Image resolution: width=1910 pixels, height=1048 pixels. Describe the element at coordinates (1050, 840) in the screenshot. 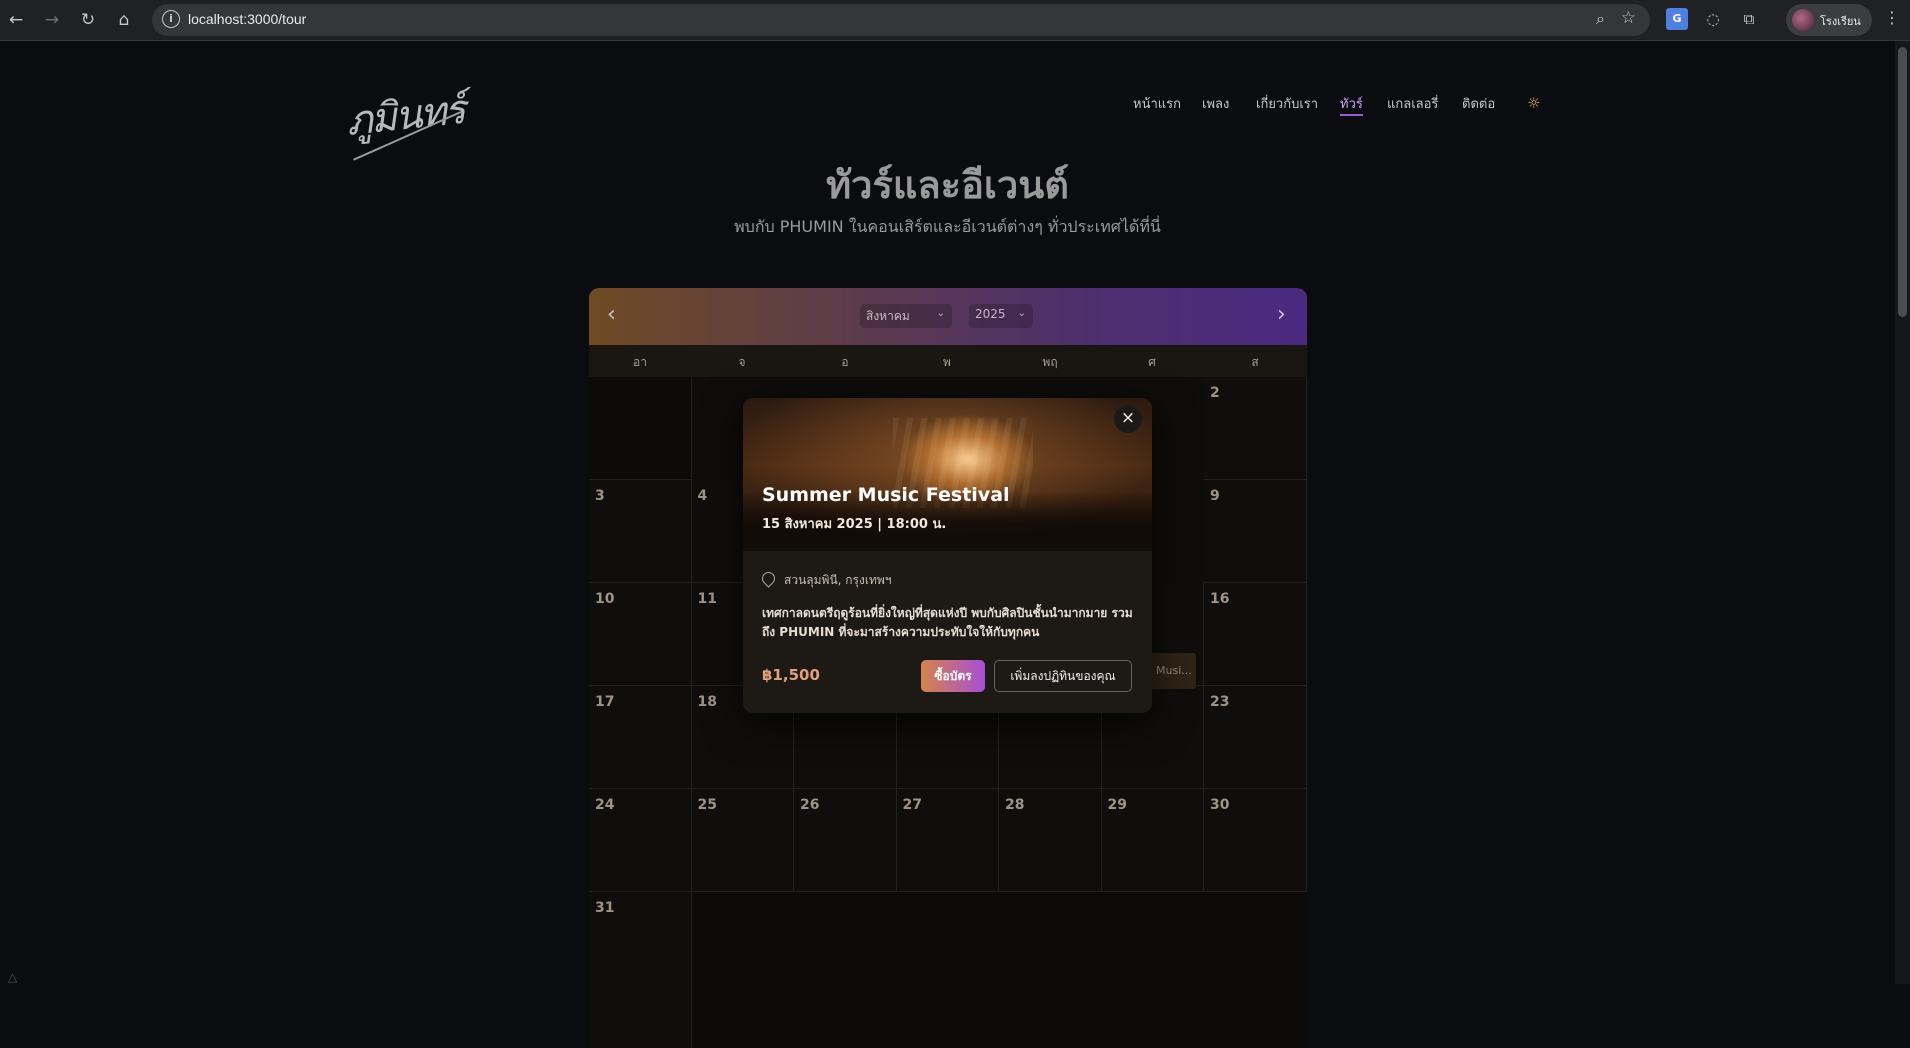

I see `calendar-day: 28` at that location.